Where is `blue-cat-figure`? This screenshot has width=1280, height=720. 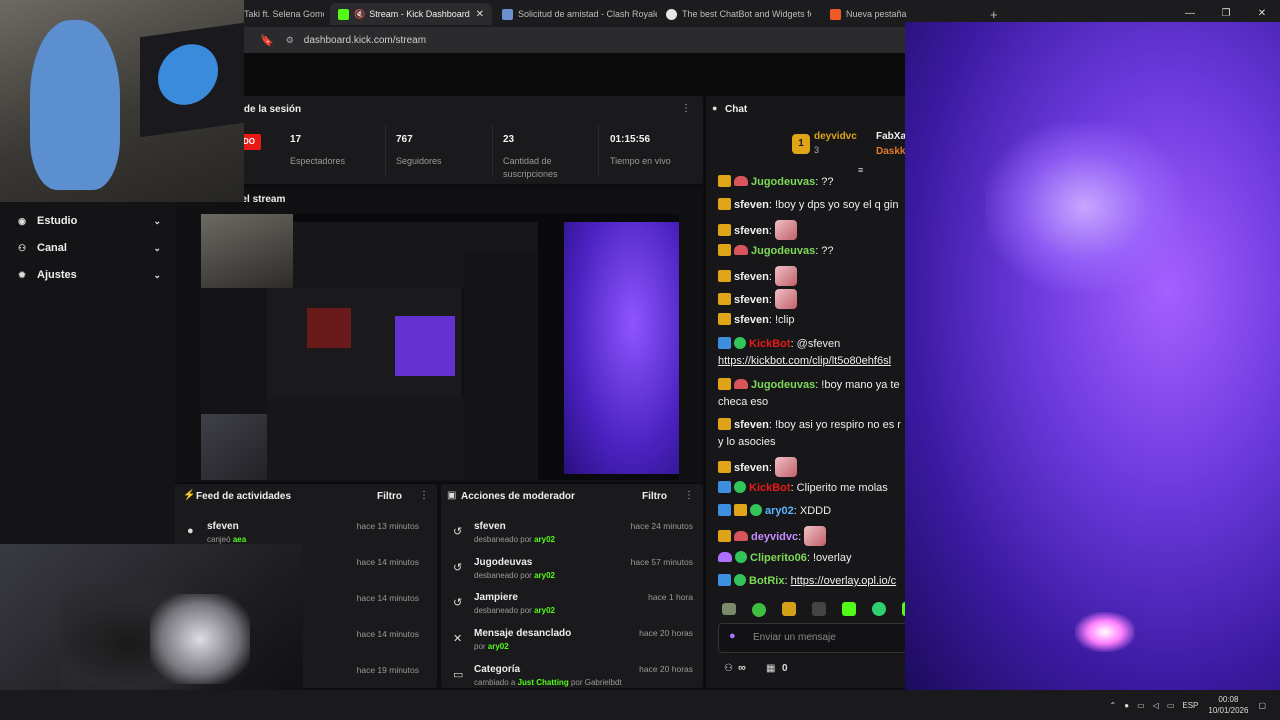
blue-cat-figure is located at coordinates (75, 105).